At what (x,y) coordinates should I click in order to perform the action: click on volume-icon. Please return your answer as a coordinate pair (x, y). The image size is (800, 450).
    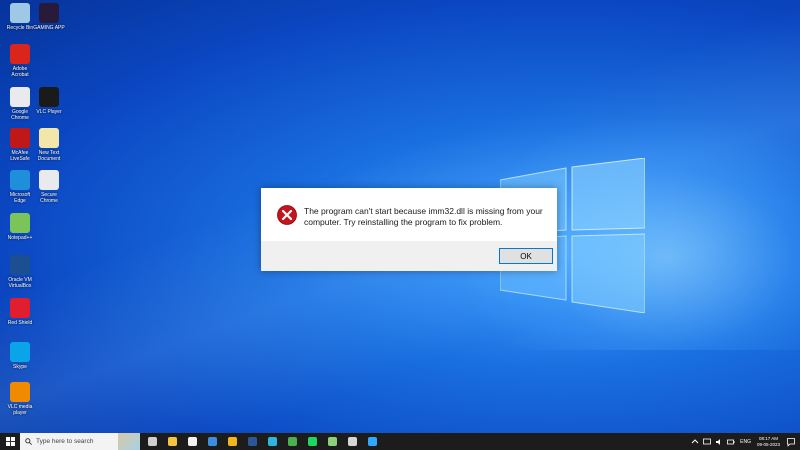
    Looking at the image, I should click on (719, 442).